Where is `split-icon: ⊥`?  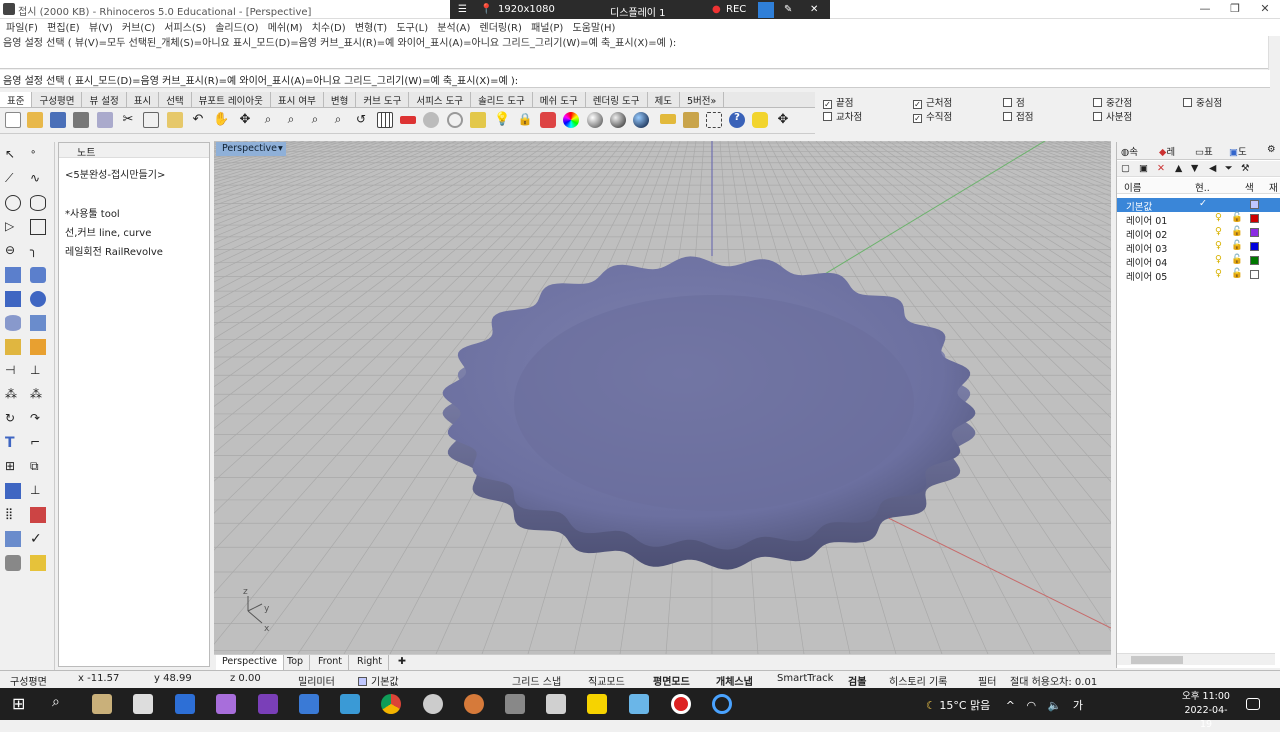
split-icon: ⊥ is located at coordinates (38, 371).